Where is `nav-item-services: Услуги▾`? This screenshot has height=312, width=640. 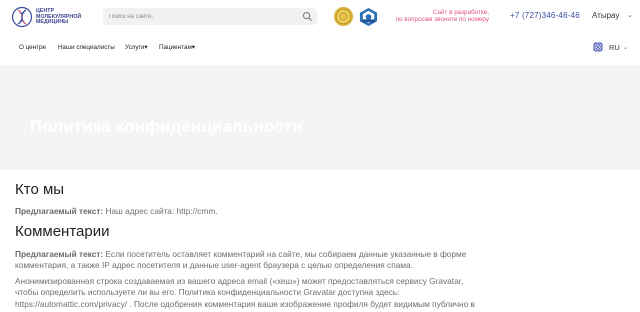
nav-item-services: Услуги▾ is located at coordinates (136, 47).